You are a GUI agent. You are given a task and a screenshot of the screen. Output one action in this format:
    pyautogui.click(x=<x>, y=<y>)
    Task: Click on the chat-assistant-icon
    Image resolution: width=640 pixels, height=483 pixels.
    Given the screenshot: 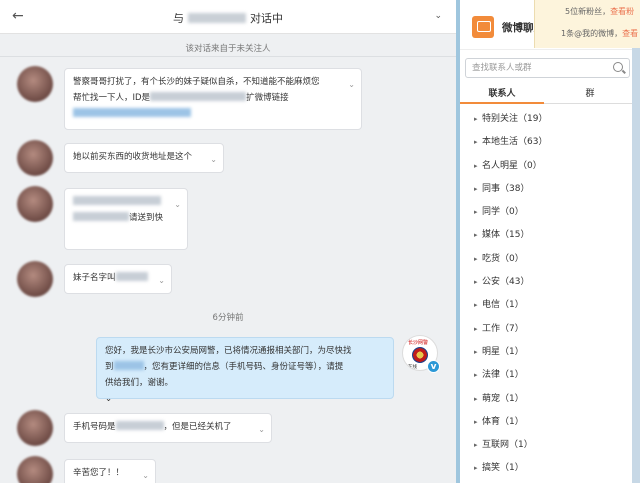 What is the action you would take?
    pyautogui.click(x=483, y=27)
    